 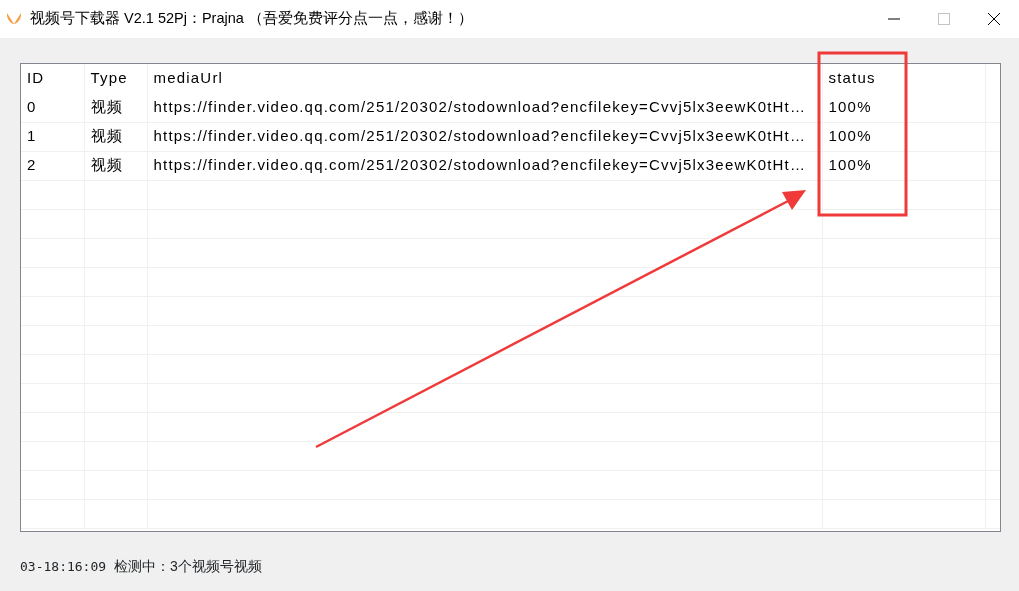 What do you see at coordinates (52, 107) in the screenshot?
I see `table-cell: 0` at bounding box center [52, 107].